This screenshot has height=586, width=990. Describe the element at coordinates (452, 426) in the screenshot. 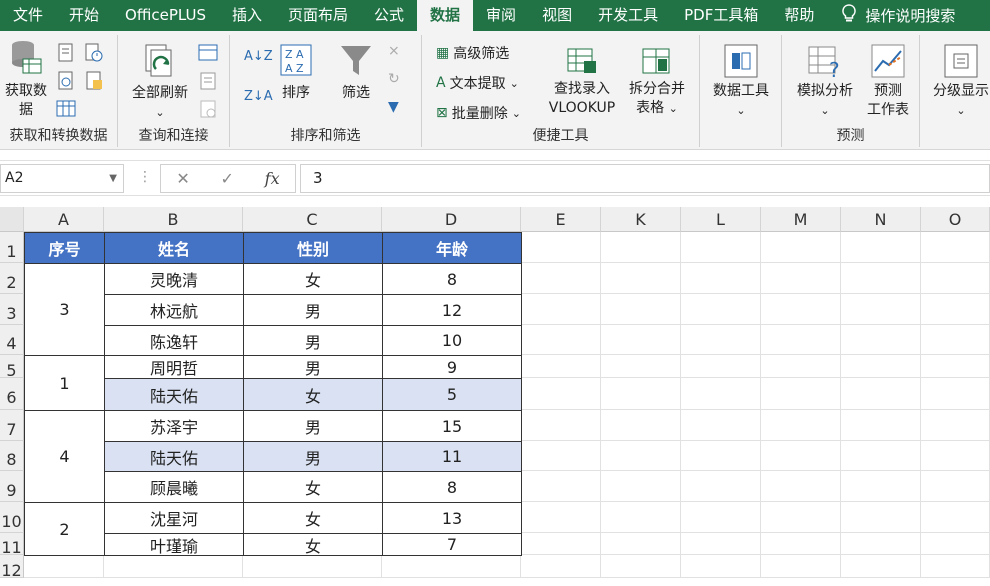

I see `table-cell-age: 15` at that location.